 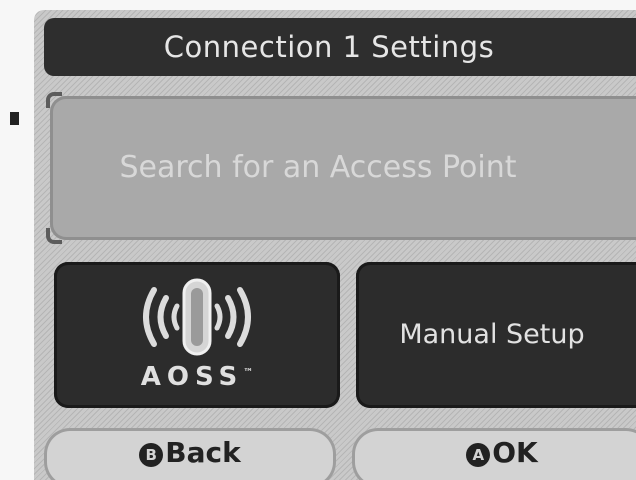 What do you see at coordinates (340, 47) in the screenshot?
I see `page-title: Connection 1 Settings` at bounding box center [340, 47].